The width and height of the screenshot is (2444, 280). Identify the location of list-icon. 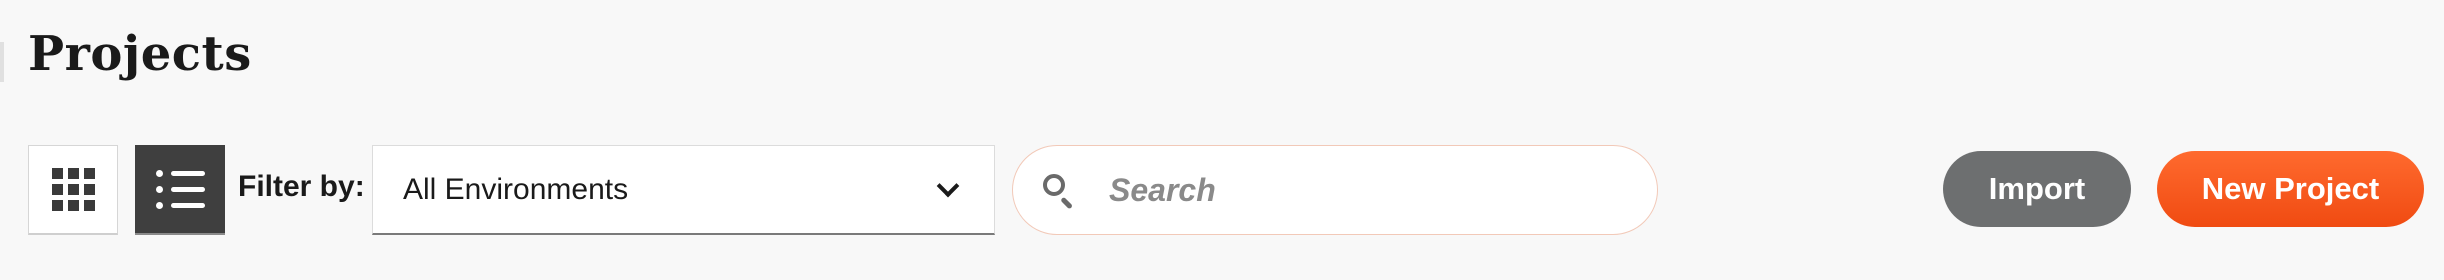
(180, 189).